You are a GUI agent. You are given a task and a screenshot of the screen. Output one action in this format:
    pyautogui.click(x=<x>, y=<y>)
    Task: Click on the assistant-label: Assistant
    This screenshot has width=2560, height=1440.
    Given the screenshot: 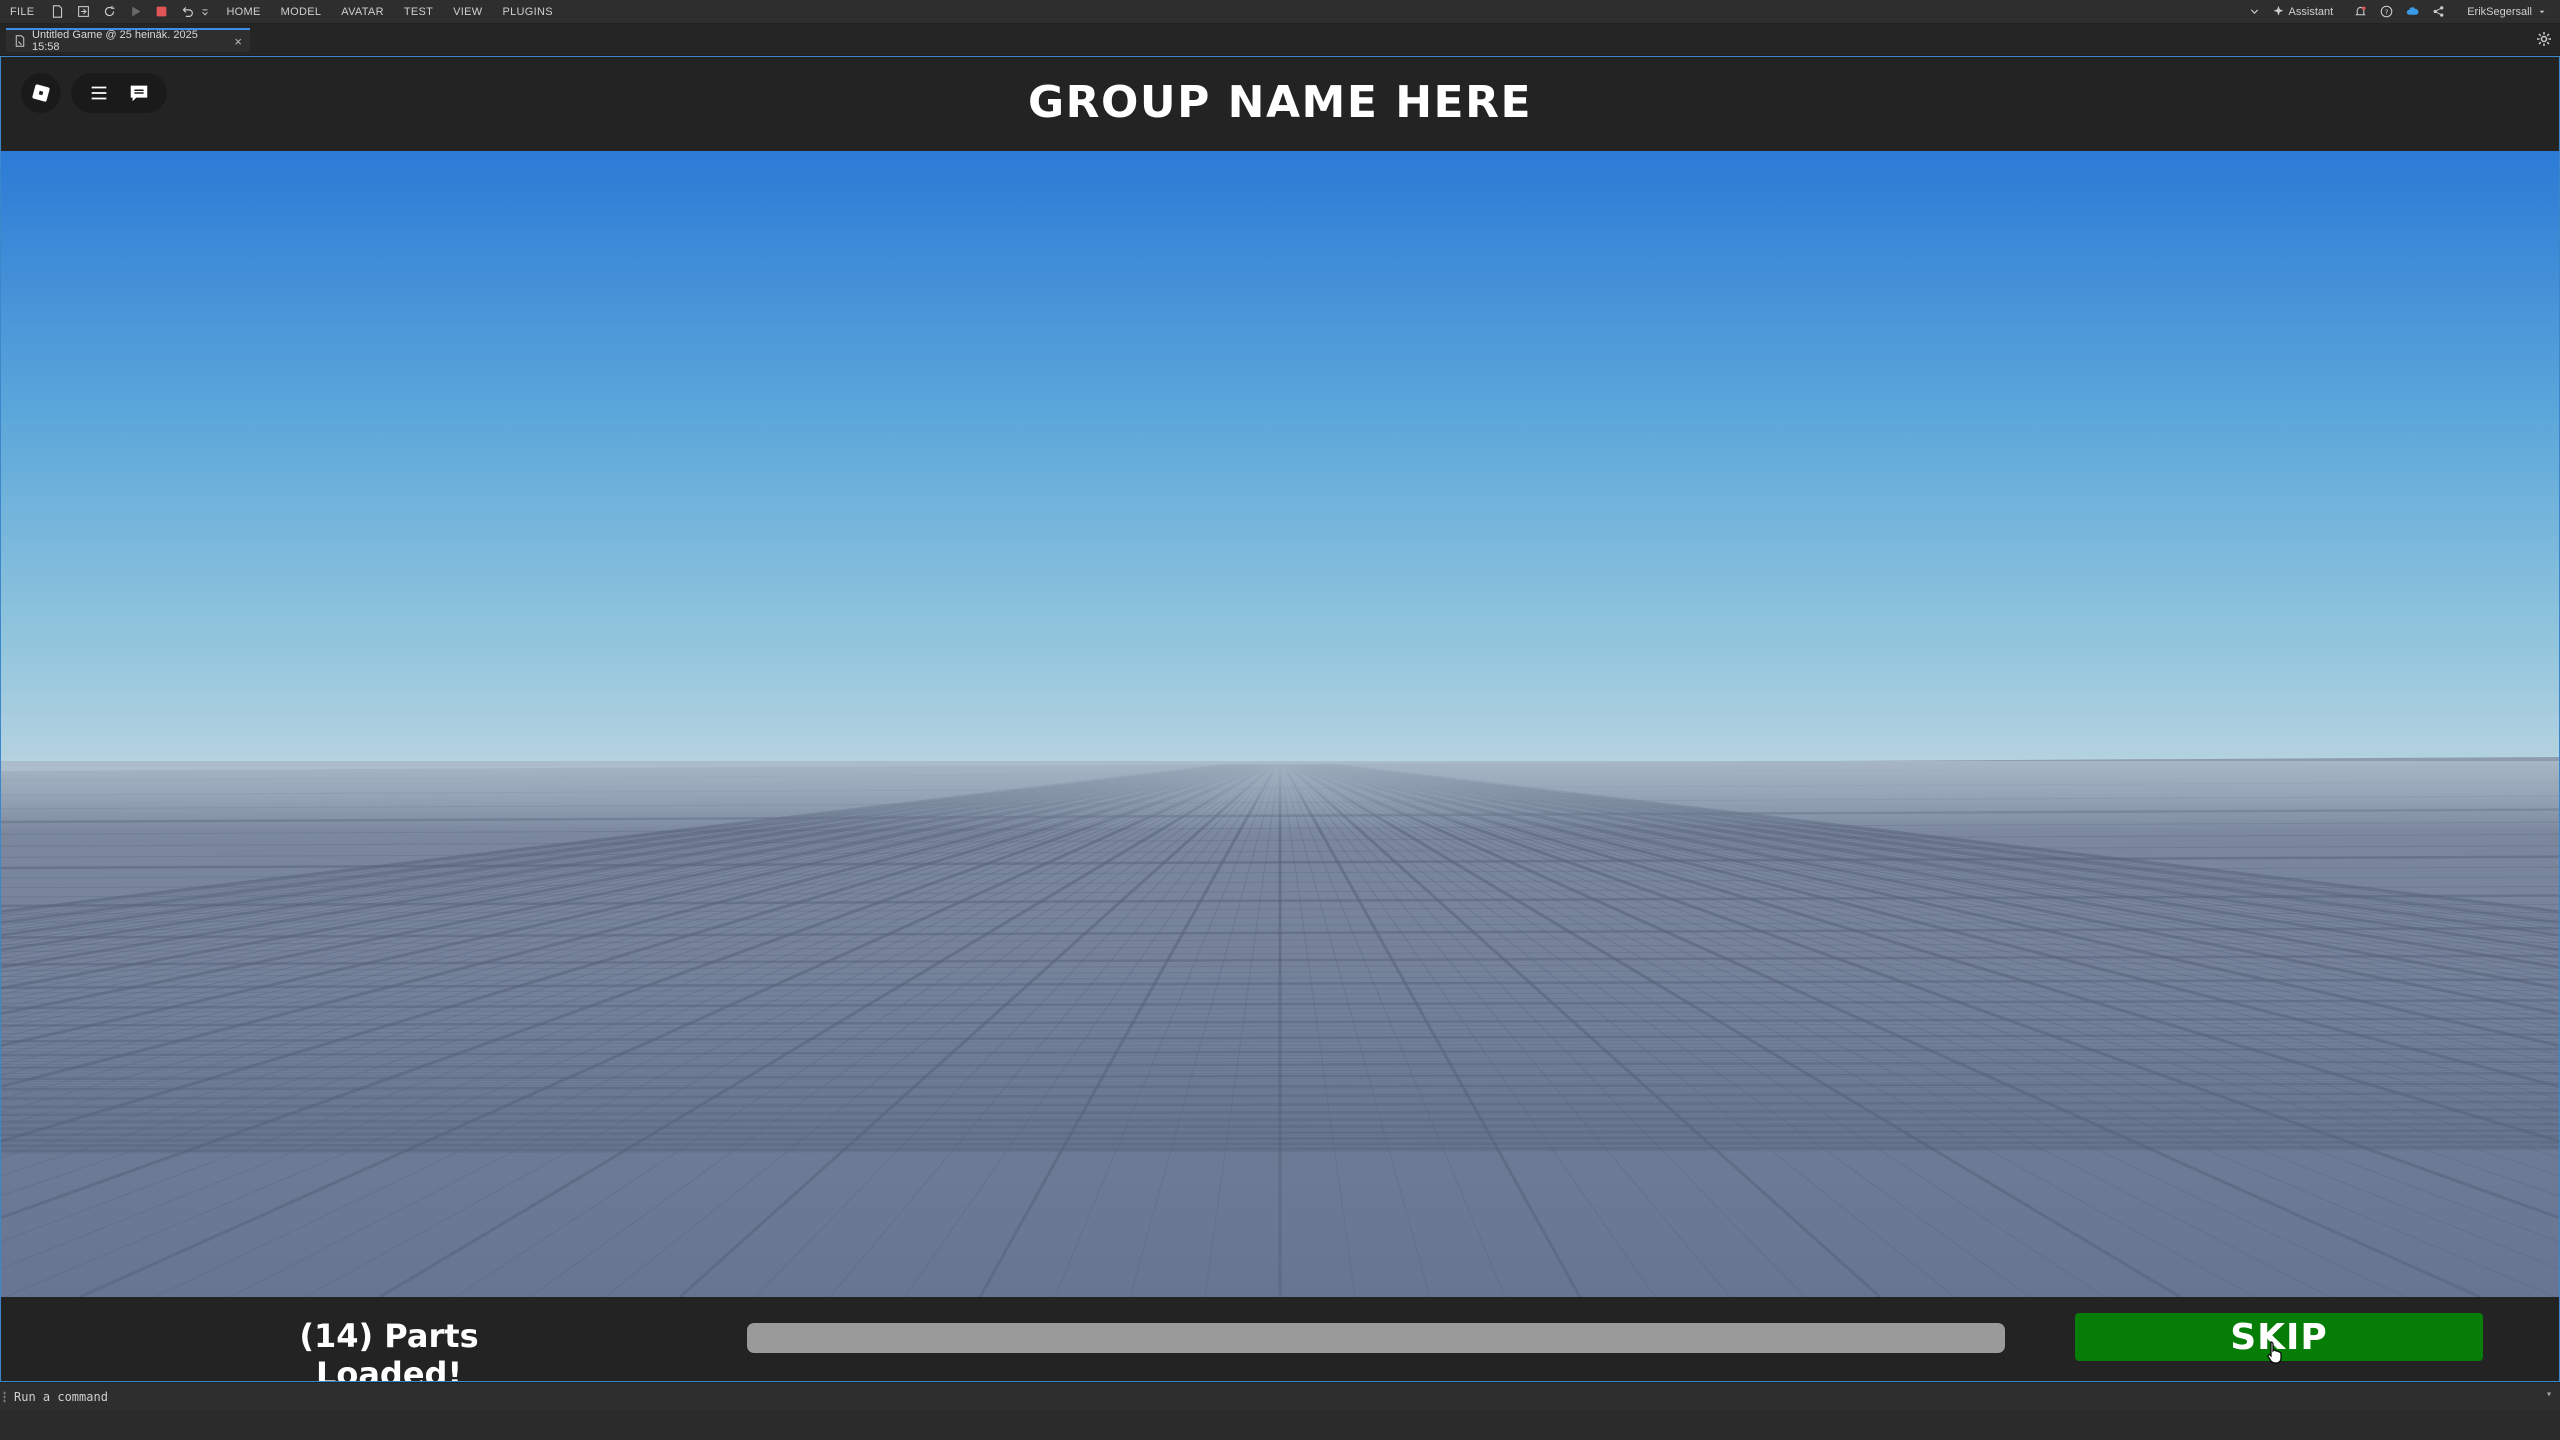 What is the action you would take?
    pyautogui.click(x=2311, y=11)
    